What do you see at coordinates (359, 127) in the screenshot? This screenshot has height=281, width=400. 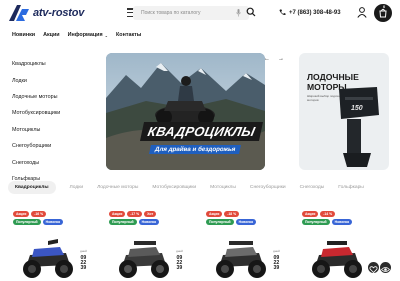 I see `boat-motor-image: 150` at bounding box center [359, 127].